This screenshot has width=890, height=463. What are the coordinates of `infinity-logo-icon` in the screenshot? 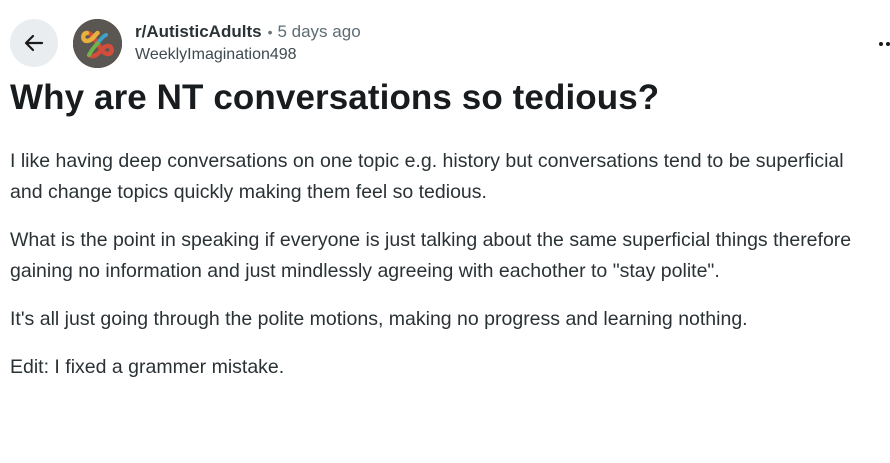 It's located at (97, 43).